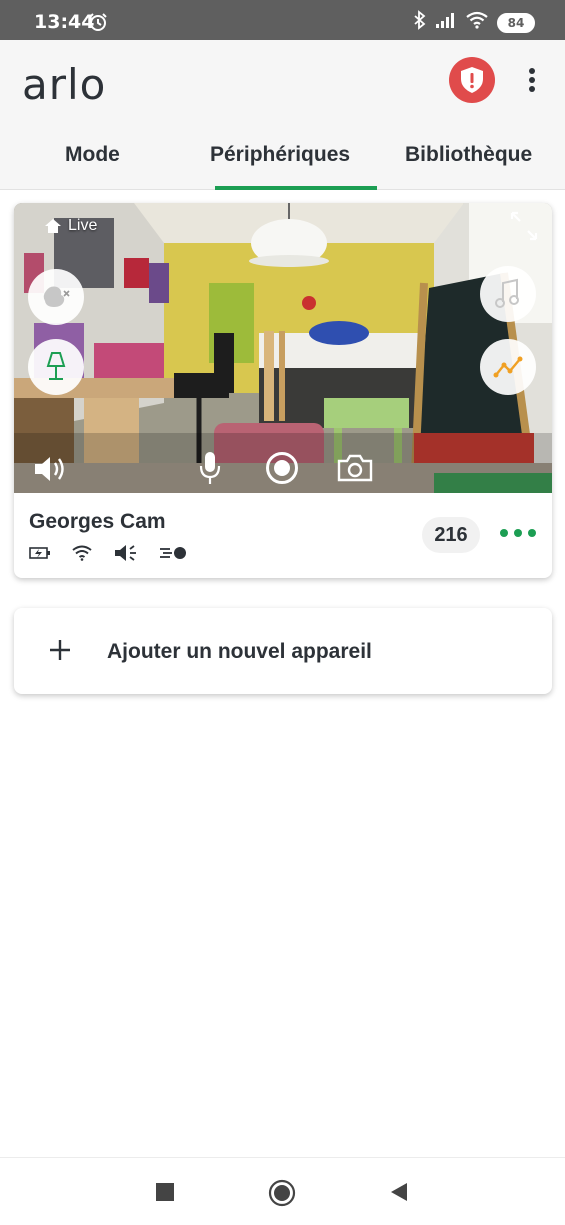 This screenshot has width=565, height=1225. I want to click on bluetooth-icon, so click(420, 22).